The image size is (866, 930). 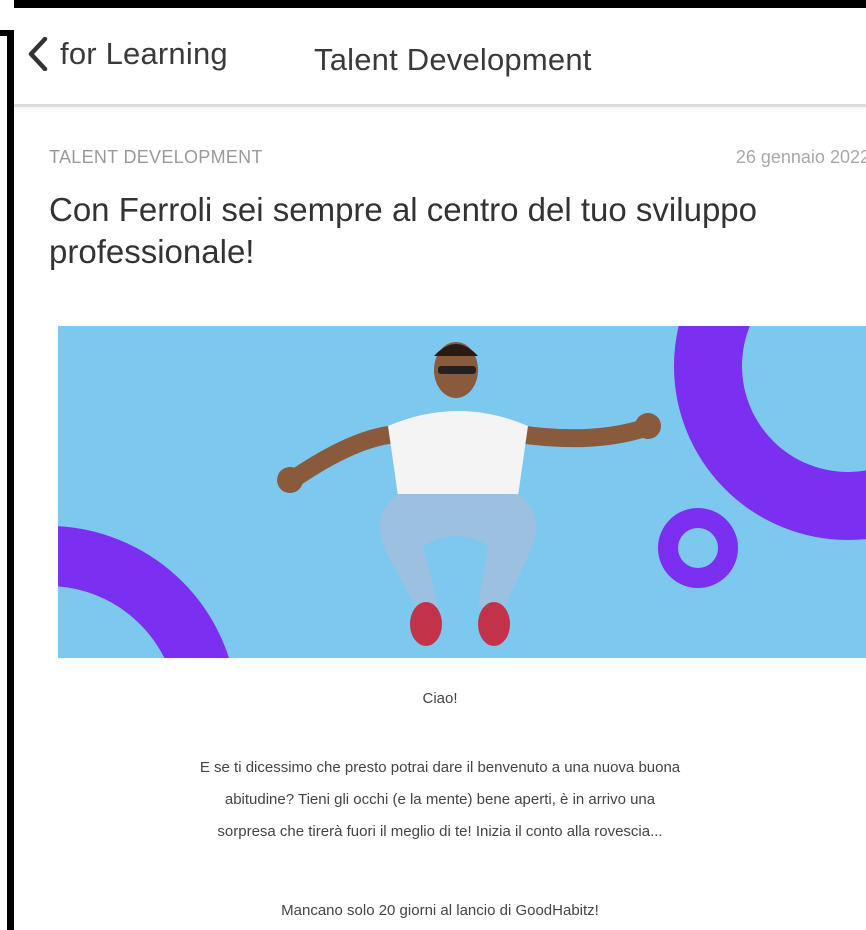 What do you see at coordinates (156, 157) in the screenshot?
I see `article-category: TALENT DEVELOPMENT` at bounding box center [156, 157].